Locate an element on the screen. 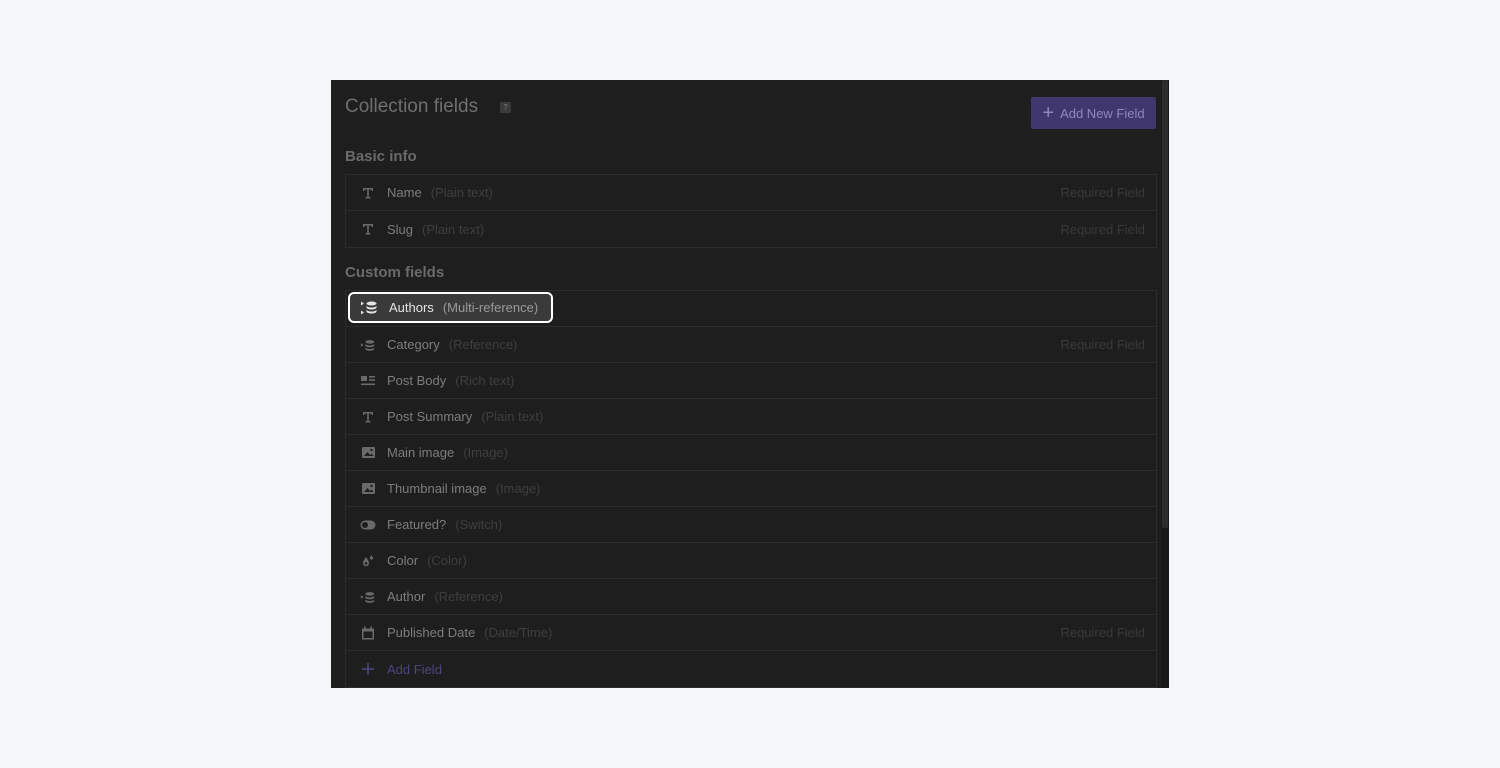 The width and height of the screenshot is (1500, 768). field-type: (Date/Time) is located at coordinates (518, 632).